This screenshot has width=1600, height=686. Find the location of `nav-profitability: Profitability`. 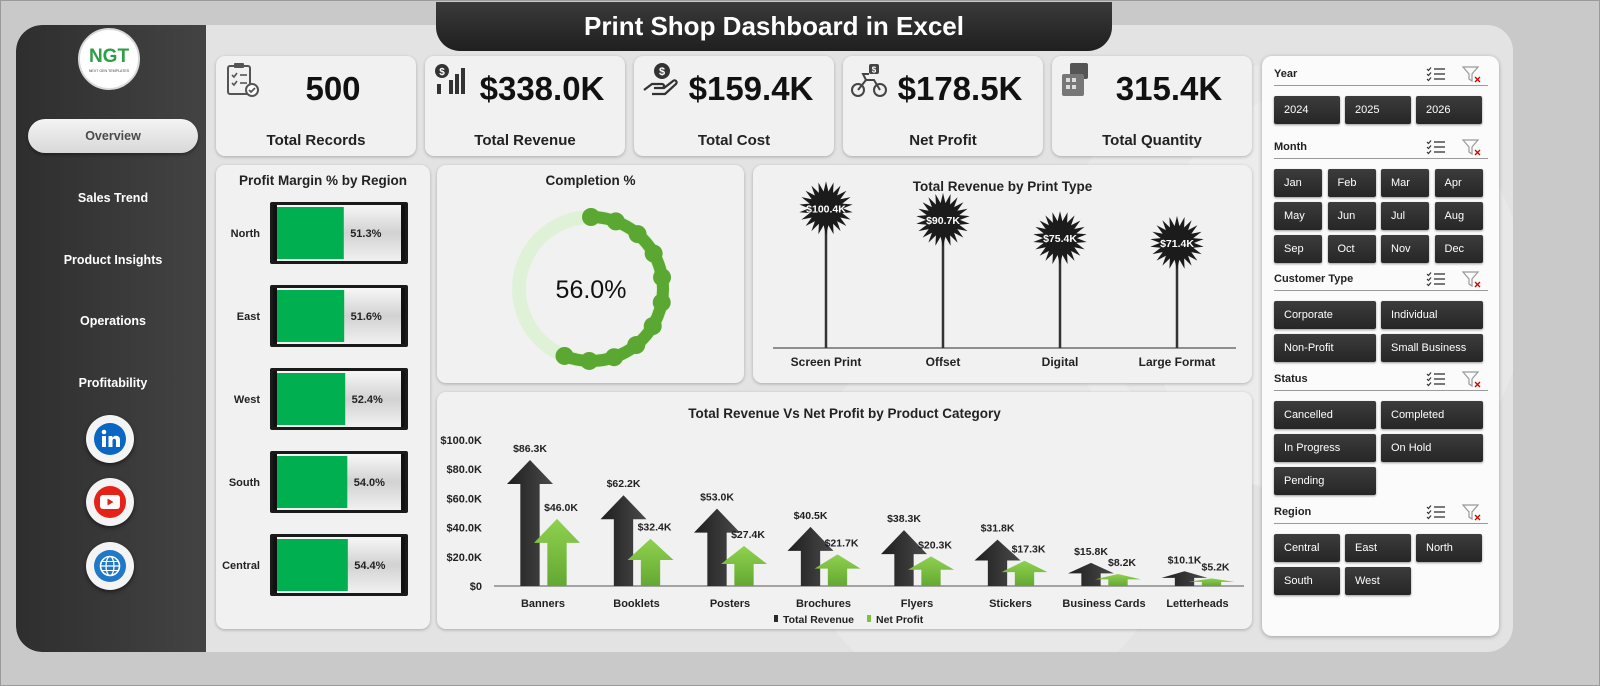

nav-profitability: Profitability is located at coordinates (113, 383).